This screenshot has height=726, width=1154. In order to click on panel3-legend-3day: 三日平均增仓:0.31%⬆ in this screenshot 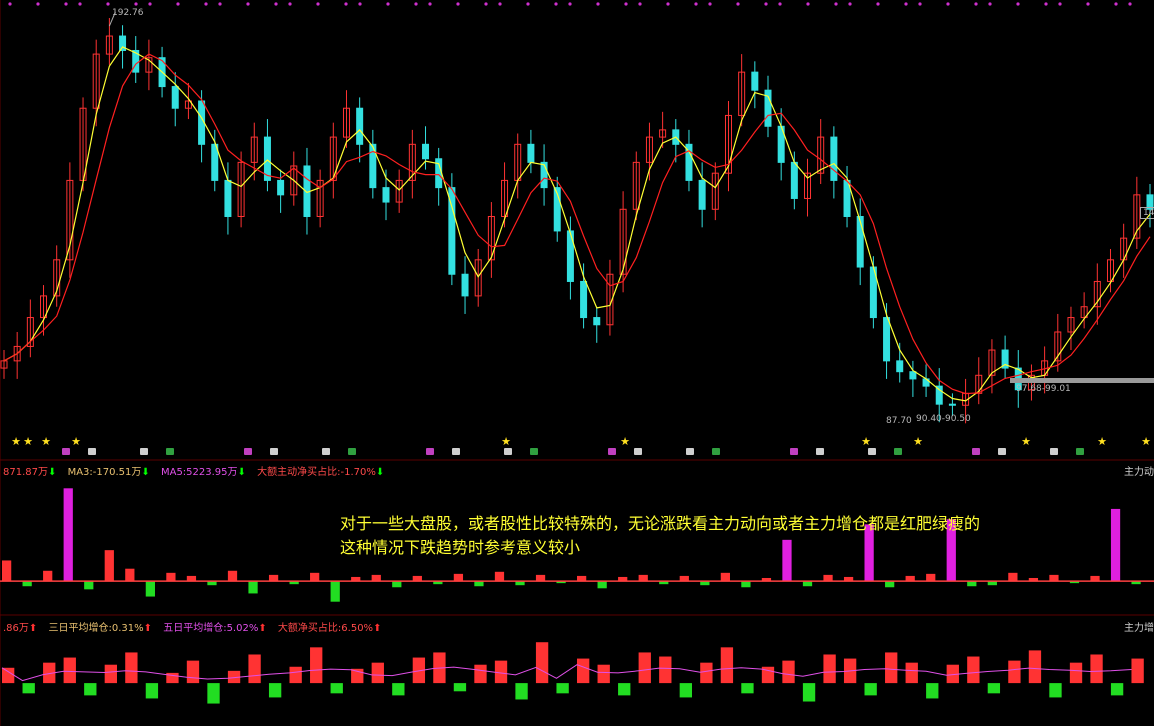, I will do `click(100, 628)`.